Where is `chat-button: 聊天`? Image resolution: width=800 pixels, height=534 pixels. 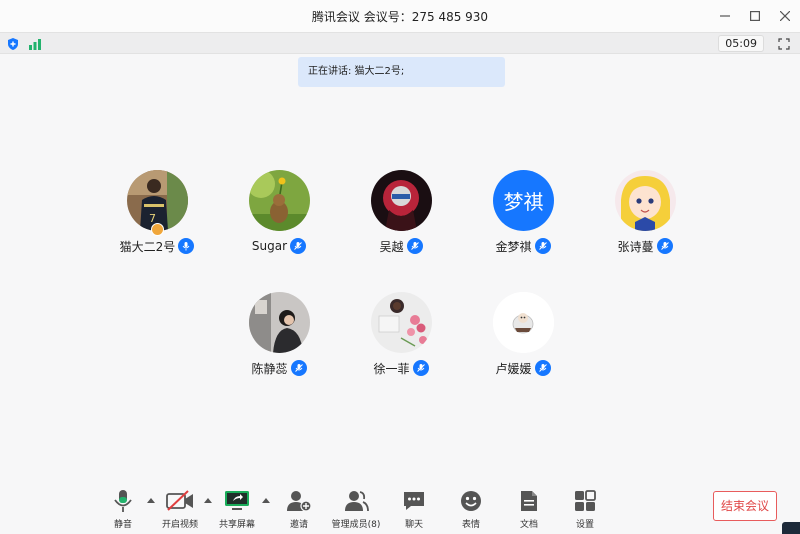 chat-button: 聊天 is located at coordinates (414, 510).